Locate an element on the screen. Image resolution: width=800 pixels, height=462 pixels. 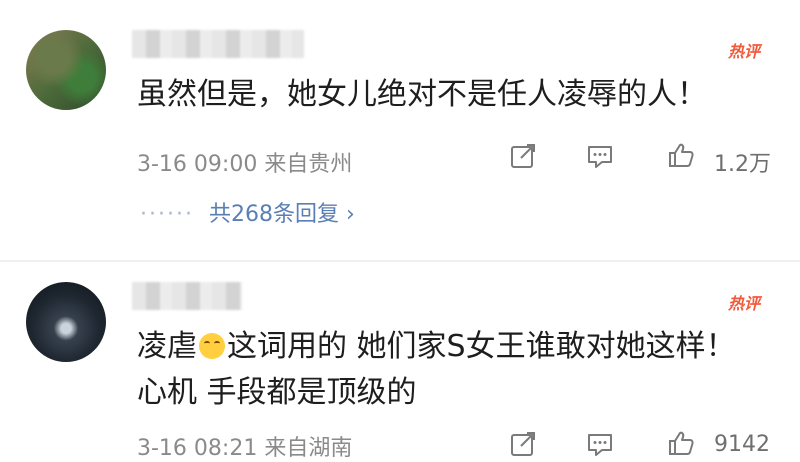
like-count: 9142 is located at coordinates (742, 444).